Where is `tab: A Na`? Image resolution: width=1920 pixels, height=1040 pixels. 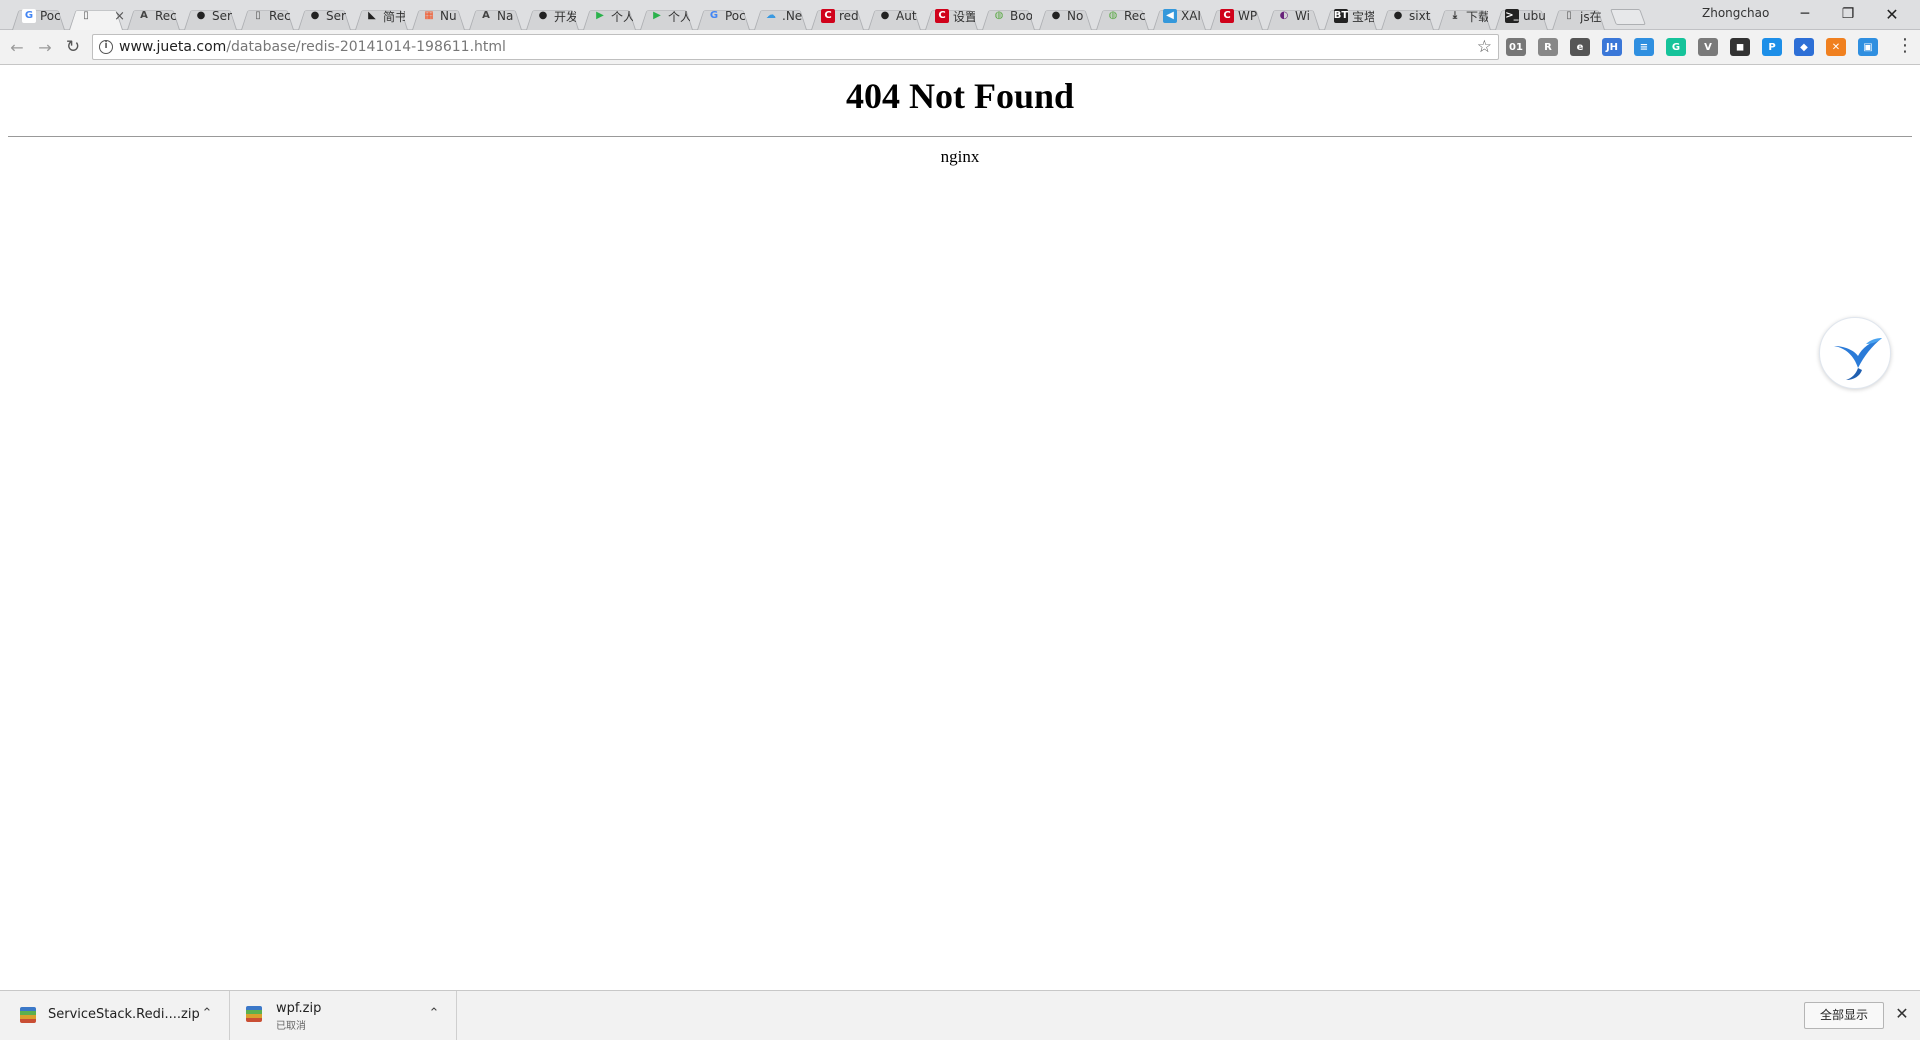 tab: A Na is located at coordinates (495, 16).